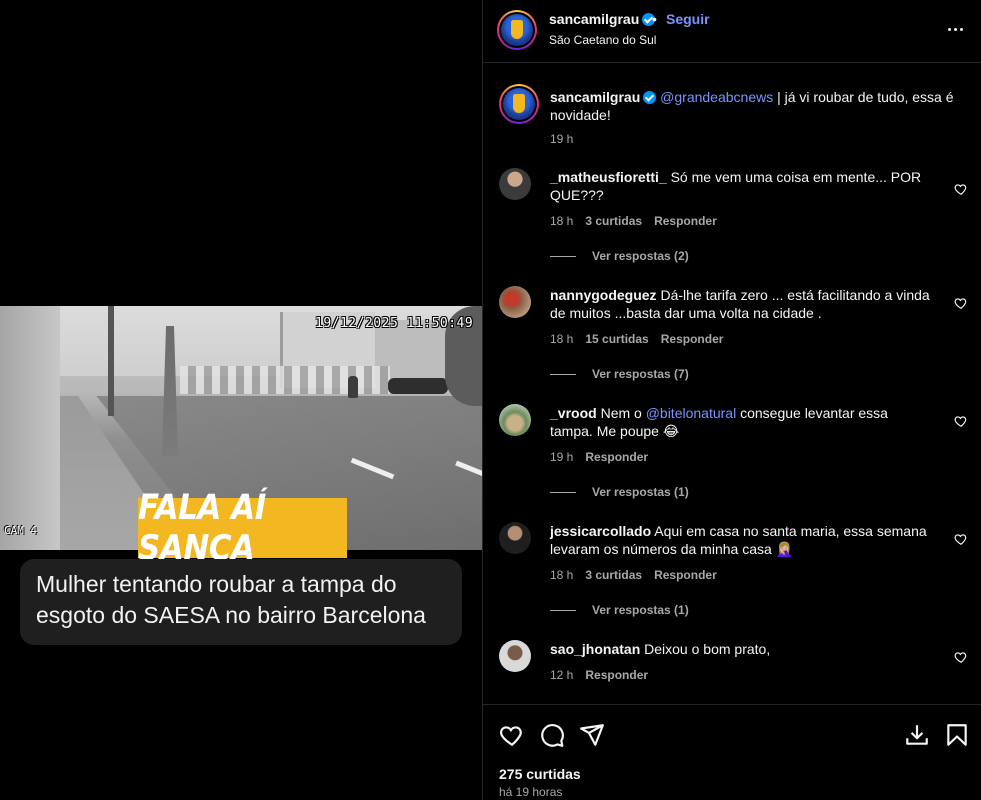  What do you see at coordinates (608, 177) in the screenshot?
I see `comment-username: _matheusfioretti_` at bounding box center [608, 177].